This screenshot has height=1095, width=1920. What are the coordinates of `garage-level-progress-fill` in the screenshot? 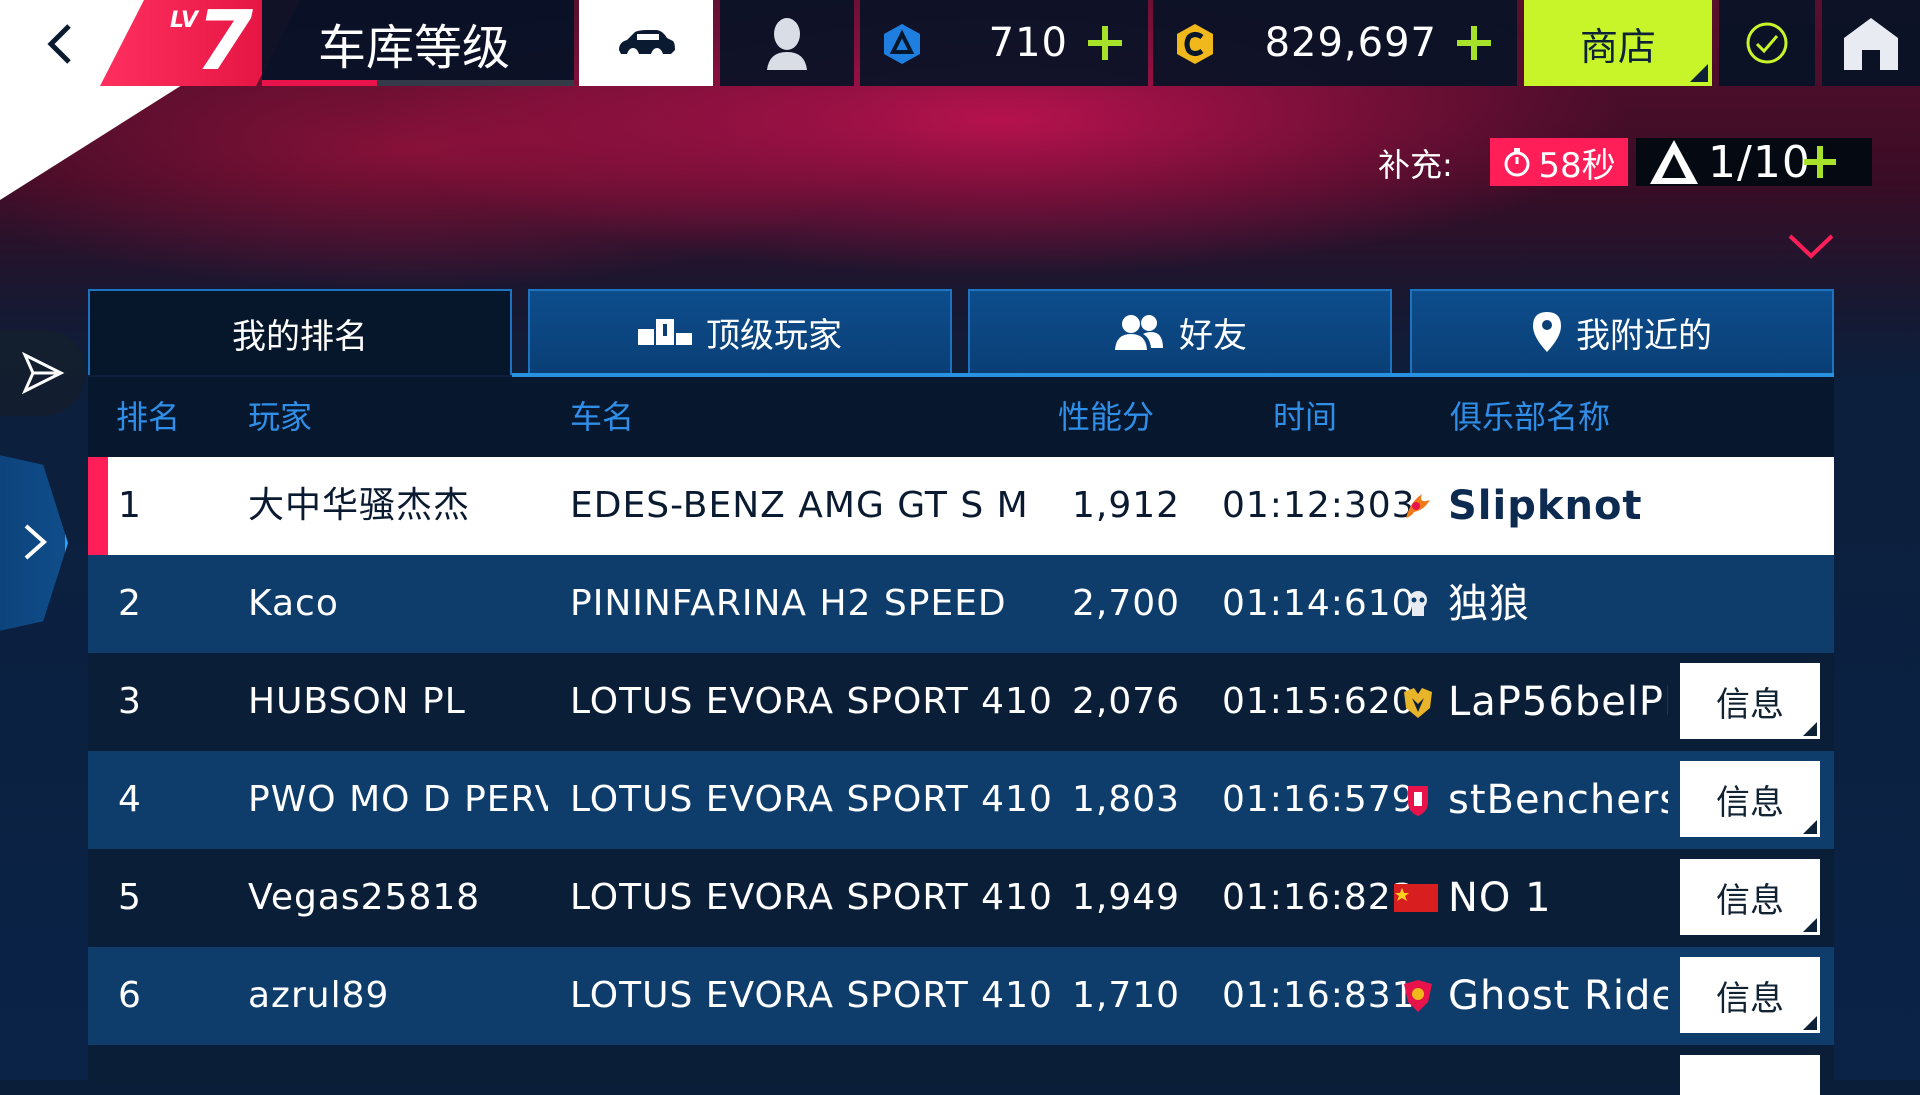 It's located at (320, 83).